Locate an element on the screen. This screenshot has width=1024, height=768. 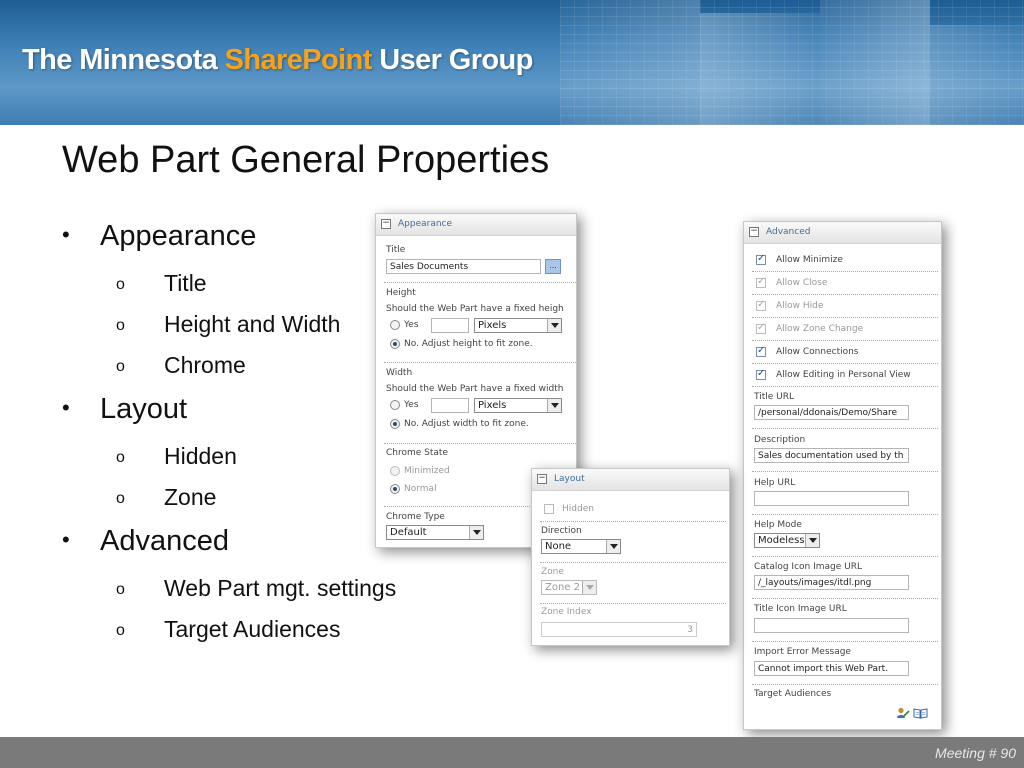
meeting-number: Meeting # 90 is located at coordinates (975, 753).